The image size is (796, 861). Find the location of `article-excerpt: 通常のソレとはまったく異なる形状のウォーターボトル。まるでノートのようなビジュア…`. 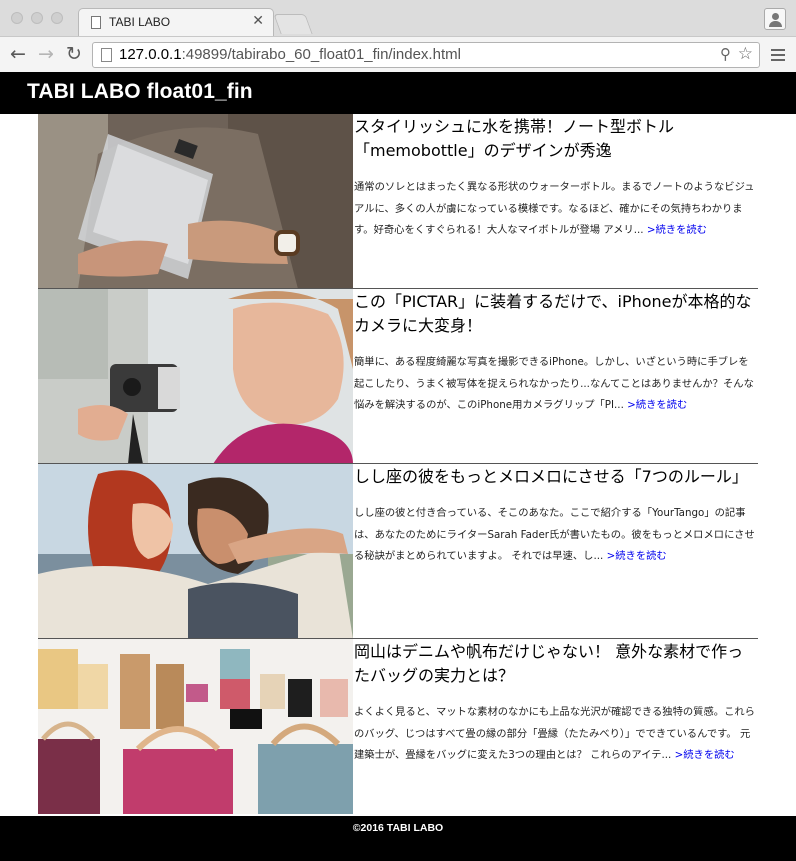

article-excerpt: 通常のソレとはまったく異なる形状のウォーターボトル。まるでノートのようなビジュア… is located at coordinates (554, 208).